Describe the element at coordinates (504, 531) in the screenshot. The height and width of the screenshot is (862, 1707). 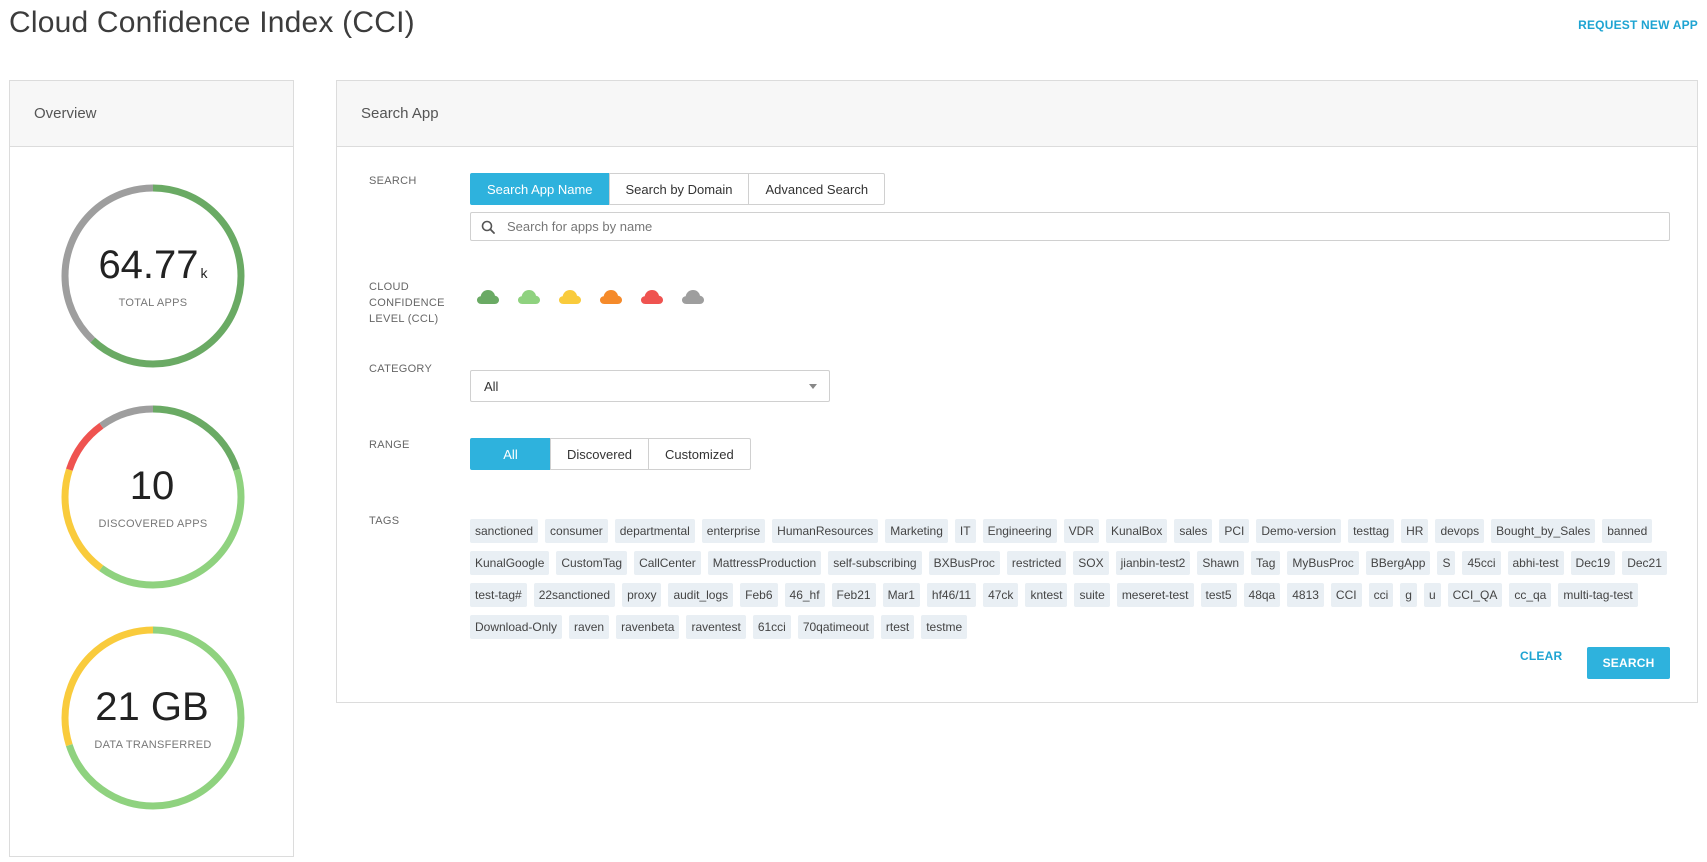
I see `tag-chip: sanctioned` at that location.